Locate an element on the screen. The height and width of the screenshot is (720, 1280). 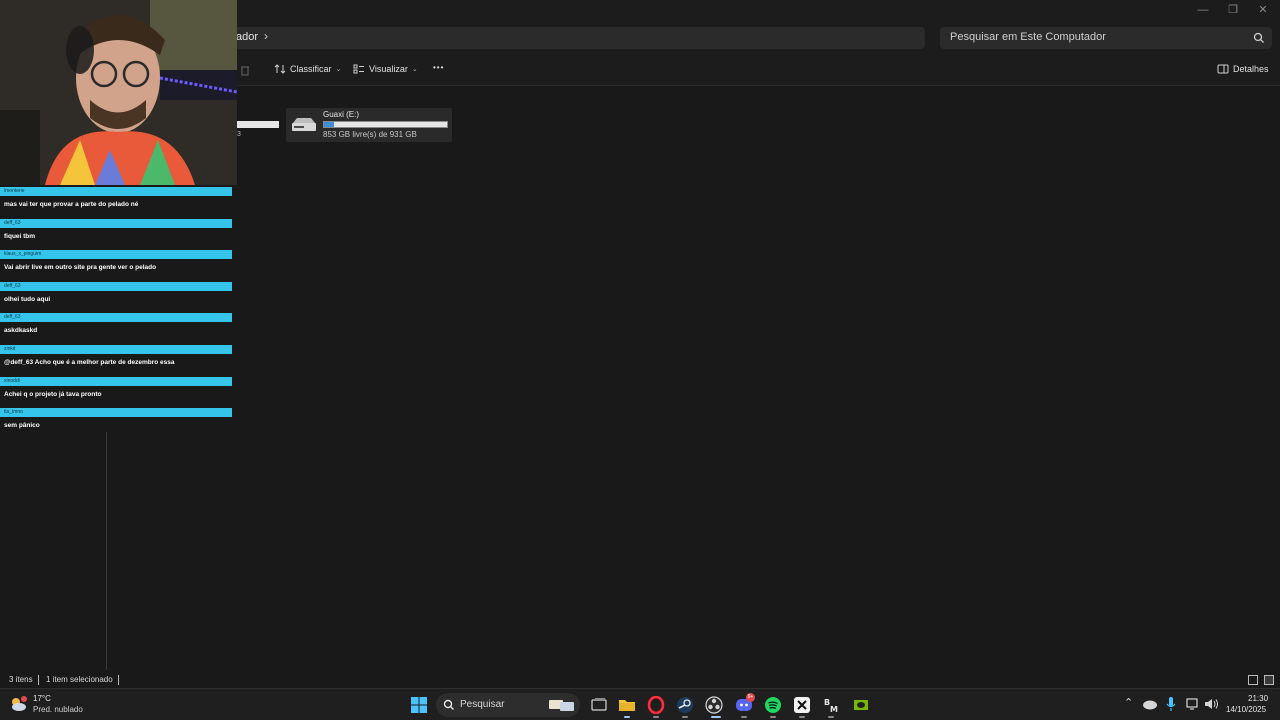
item-count: 3 itens is located at coordinates (21, 679).